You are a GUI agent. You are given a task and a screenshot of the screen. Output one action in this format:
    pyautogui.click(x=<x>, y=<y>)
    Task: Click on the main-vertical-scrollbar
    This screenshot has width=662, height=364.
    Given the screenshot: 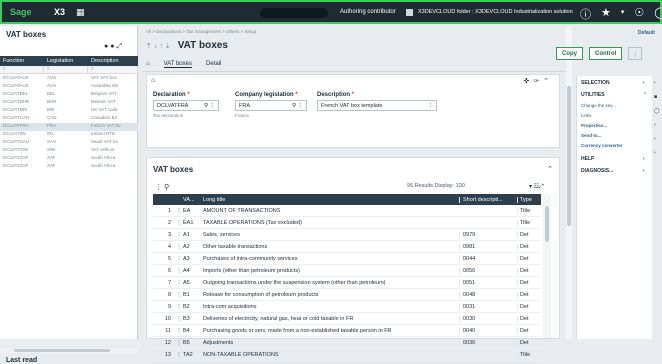 What is the action you would take?
    pyautogui.click(x=569, y=182)
    